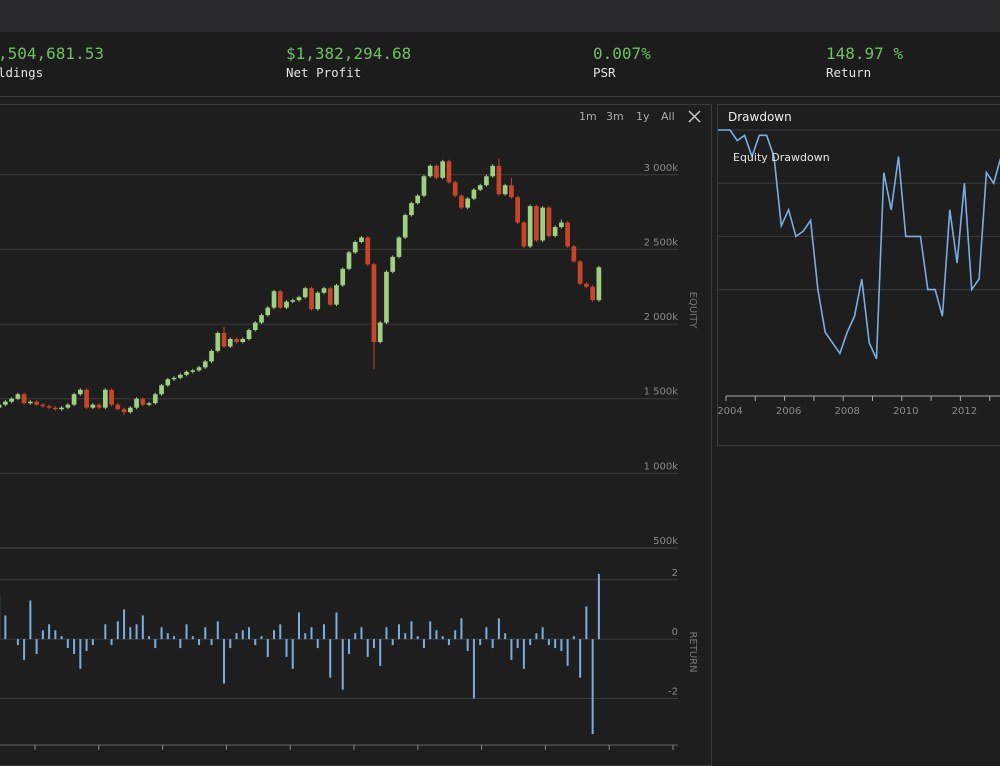 The height and width of the screenshot is (766, 1000). I want to click on range-button-1y: 1y, so click(643, 116).